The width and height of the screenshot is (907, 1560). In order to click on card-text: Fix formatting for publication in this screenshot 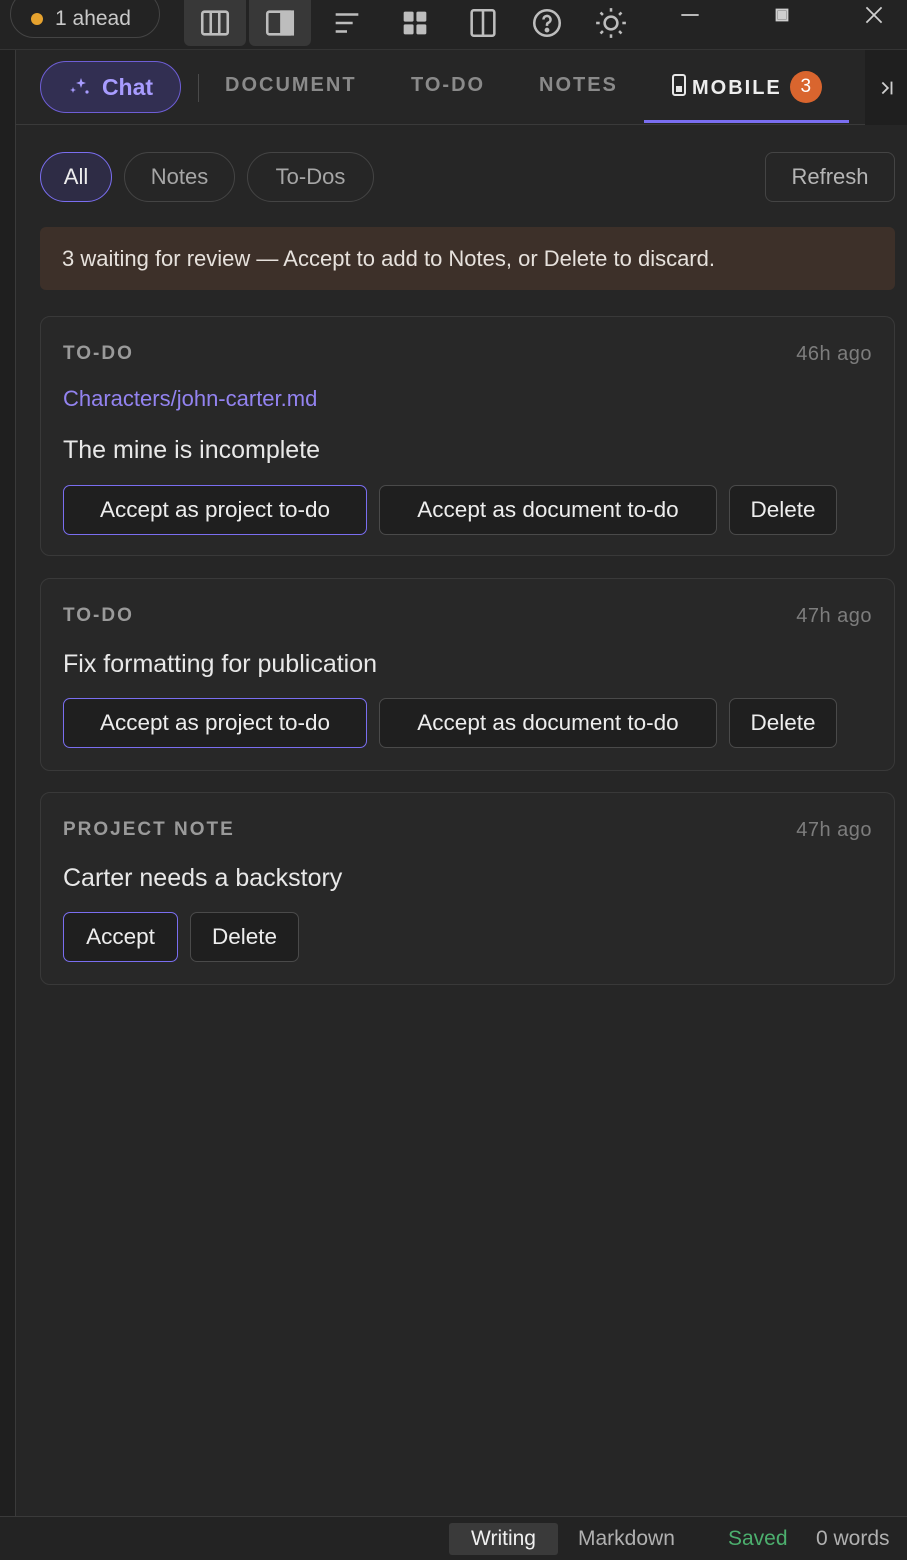, I will do `click(220, 664)`.